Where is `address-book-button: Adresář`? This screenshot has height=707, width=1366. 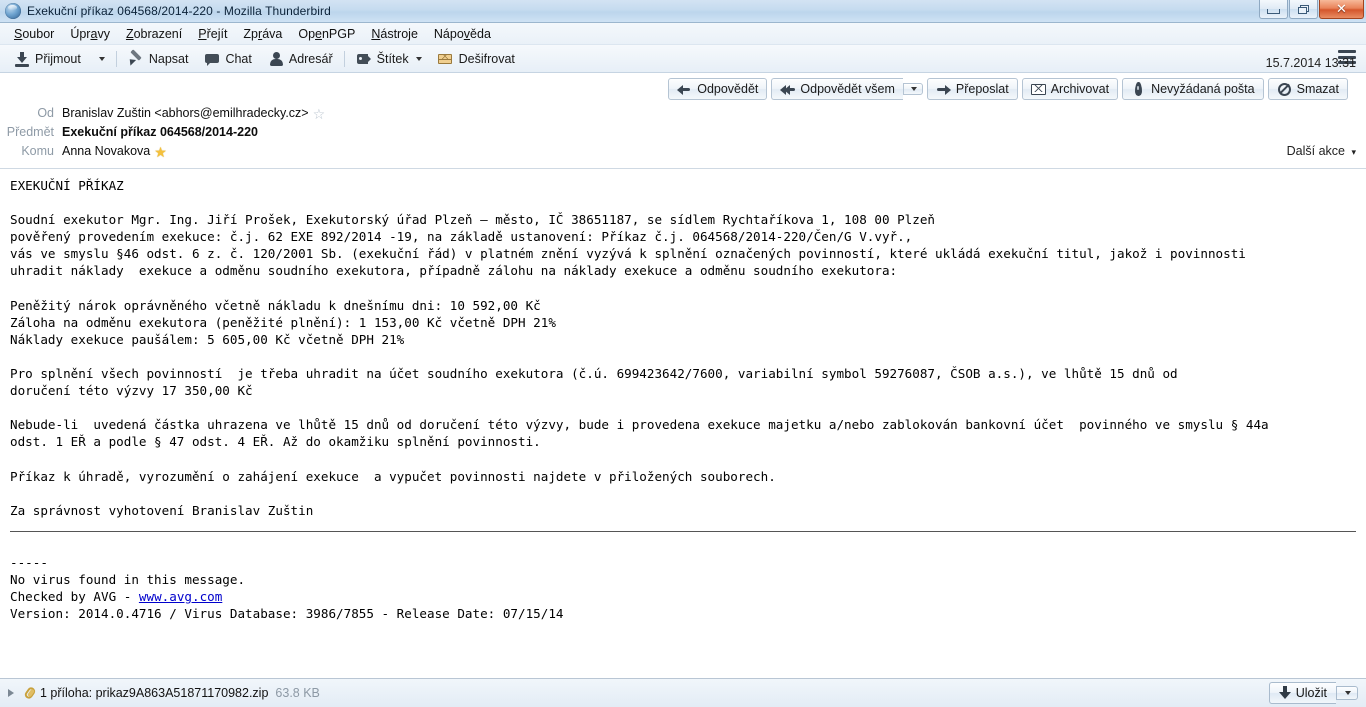
address-book-button: Adresář is located at coordinates (300, 59).